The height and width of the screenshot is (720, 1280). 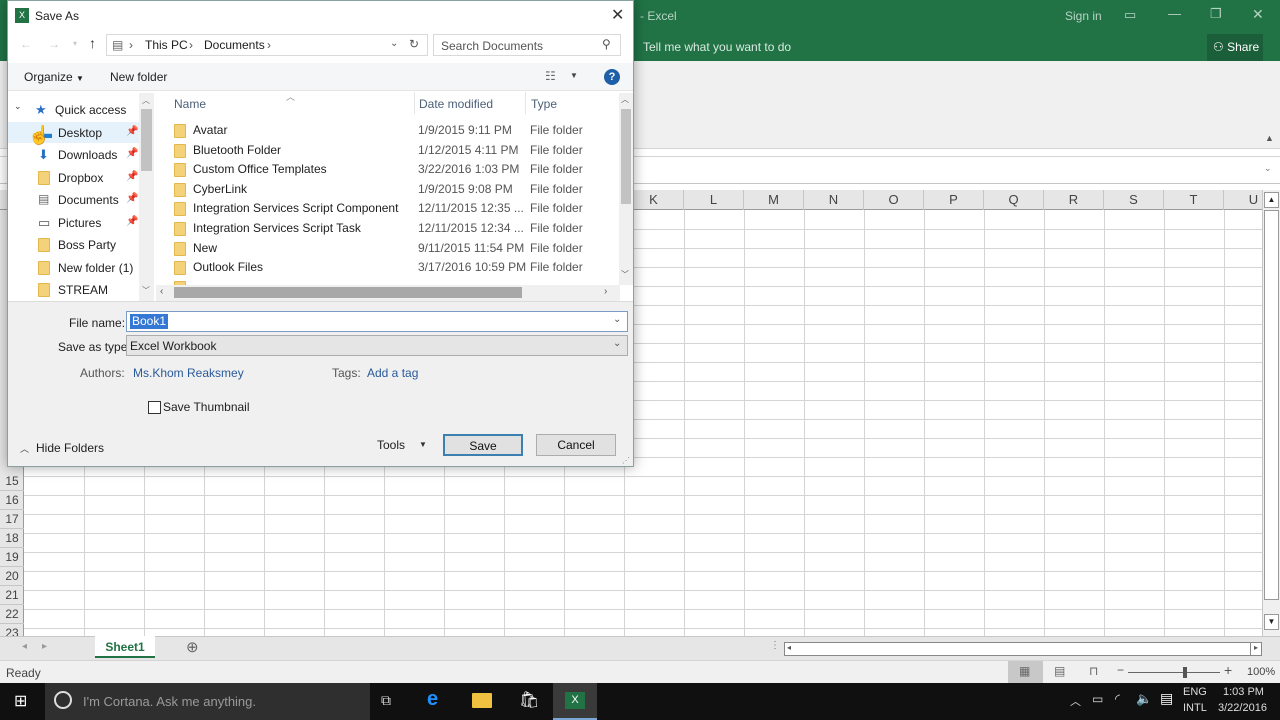 I want to click on page-break-view-icon: ⊓, so click(x=1093, y=671).